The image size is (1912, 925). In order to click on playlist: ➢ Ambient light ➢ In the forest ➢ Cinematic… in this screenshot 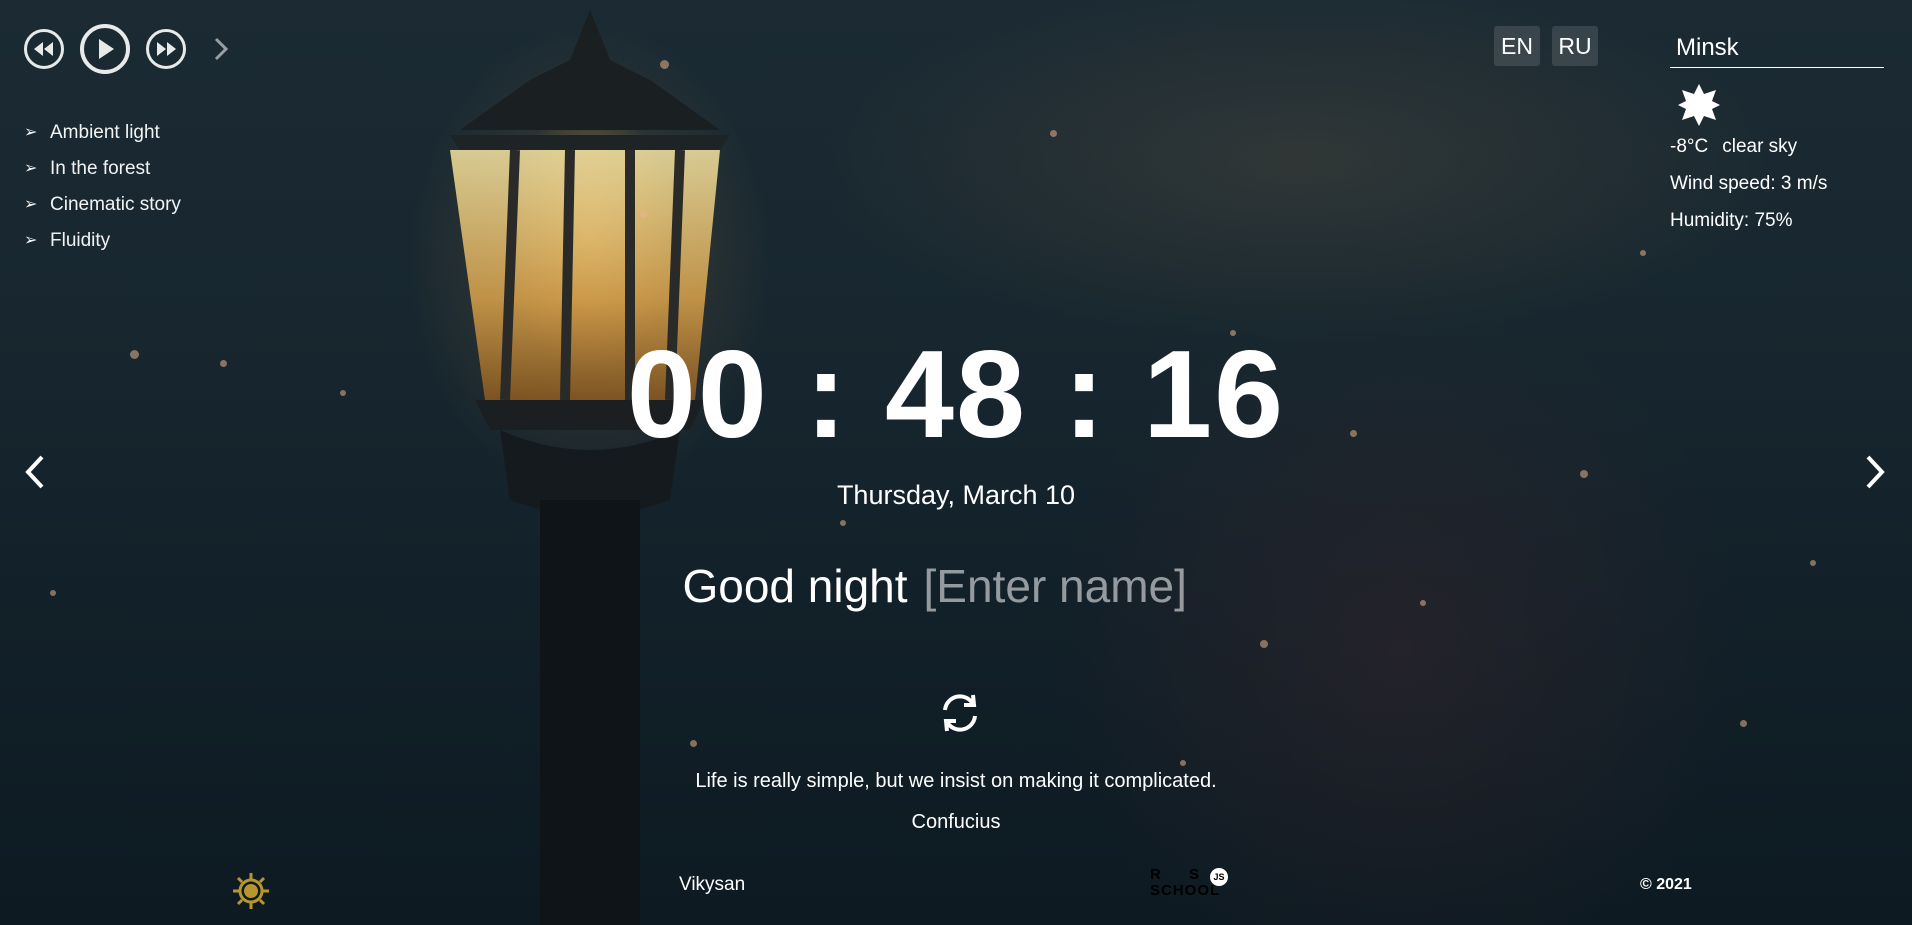, I will do `click(102, 187)`.